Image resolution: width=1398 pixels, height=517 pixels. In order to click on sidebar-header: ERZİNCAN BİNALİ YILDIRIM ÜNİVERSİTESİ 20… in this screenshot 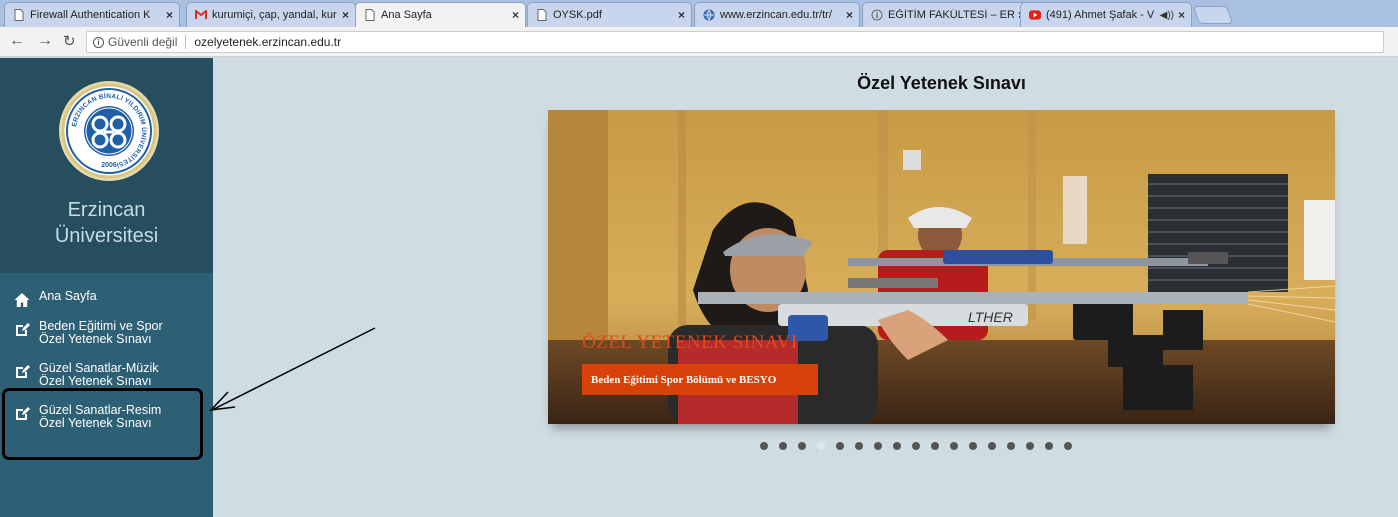, I will do `click(106, 165)`.